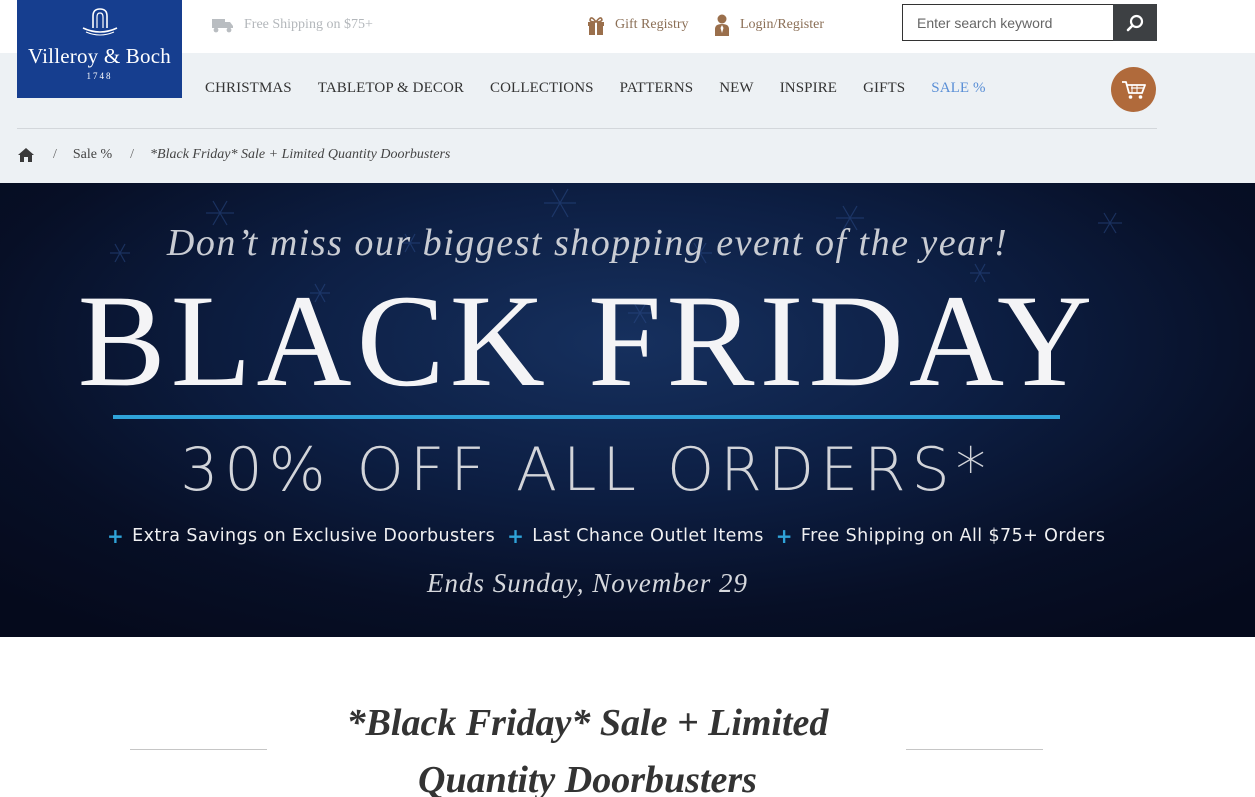 Image resolution: width=1255 pixels, height=797 pixels. I want to click on cart-button, so click(1133, 89).